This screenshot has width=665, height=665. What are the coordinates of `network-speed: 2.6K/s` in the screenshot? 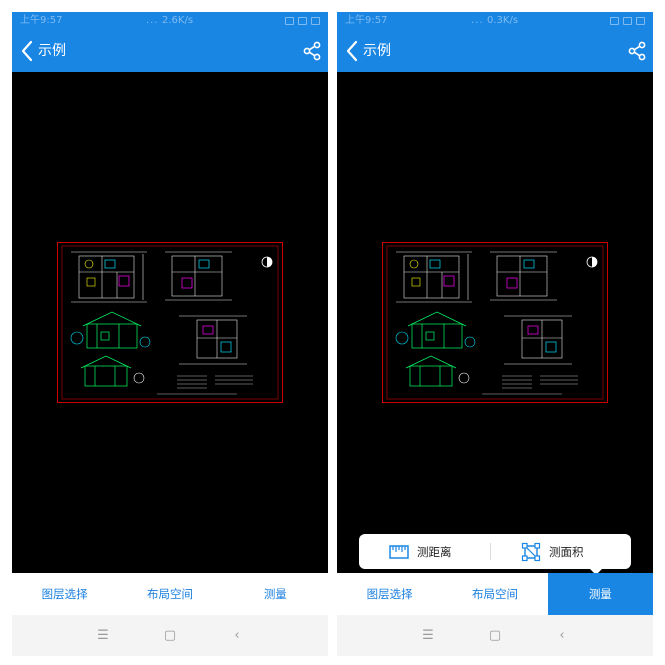 It's located at (178, 20).